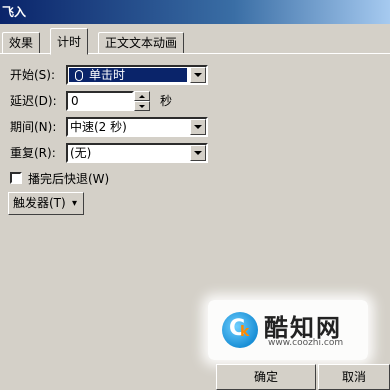 This screenshot has width=390, height=390. Describe the element at coordinates (100, 101) in the screenshot. I see `delay-input: 0` at that location.